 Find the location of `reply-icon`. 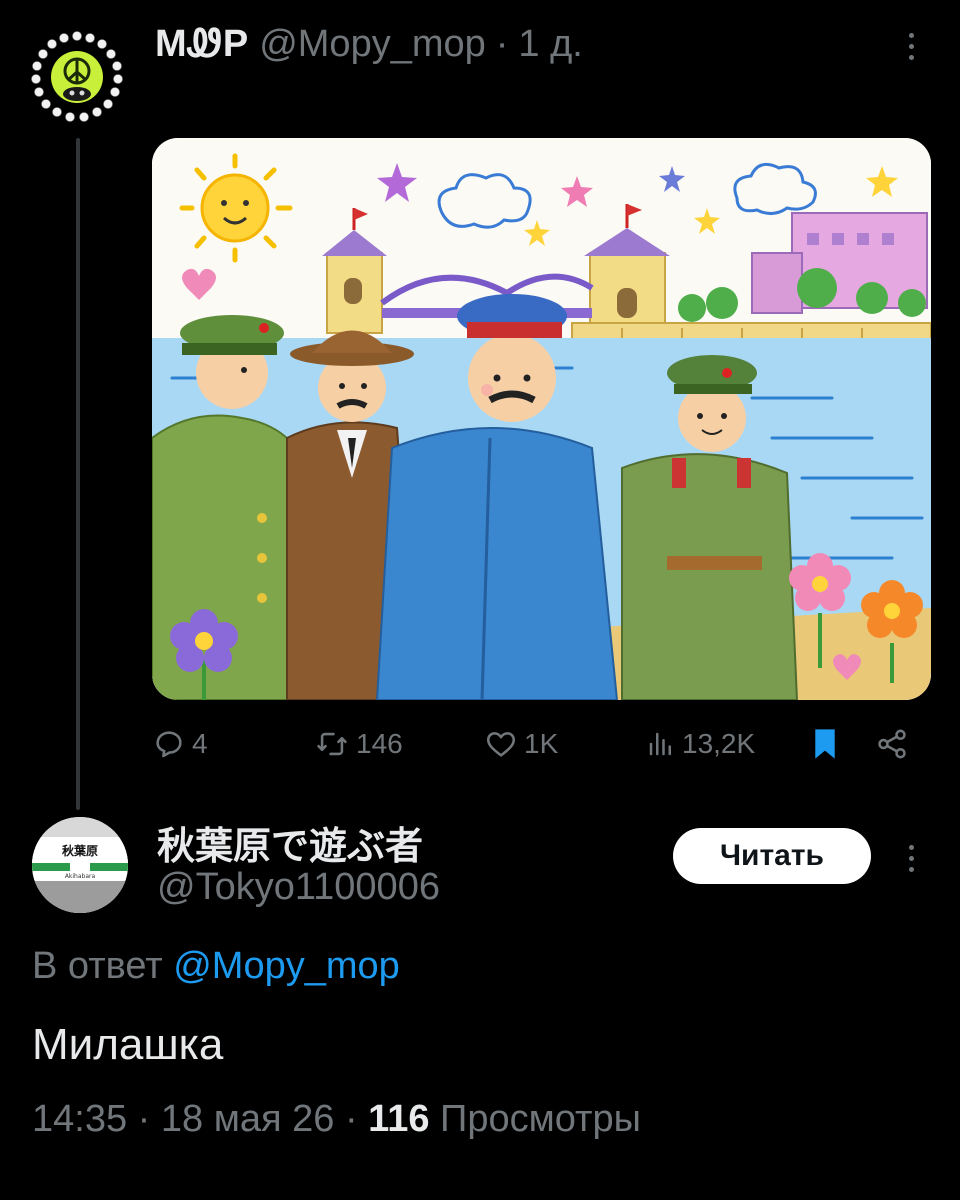

reply-icon is located at coordinates (169, 744).